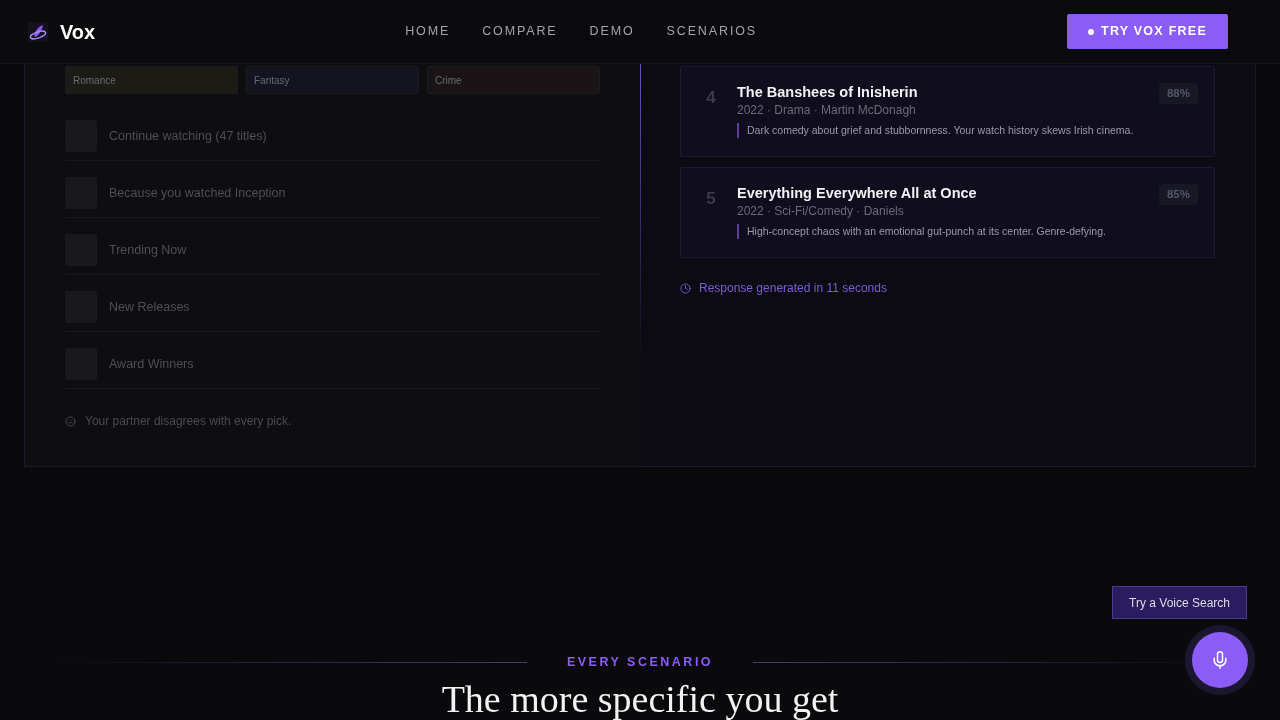  Describe the element at coordinates (828, 92) in the screenshot. I see `result-title: The Banshees of Inisherin` at that location.